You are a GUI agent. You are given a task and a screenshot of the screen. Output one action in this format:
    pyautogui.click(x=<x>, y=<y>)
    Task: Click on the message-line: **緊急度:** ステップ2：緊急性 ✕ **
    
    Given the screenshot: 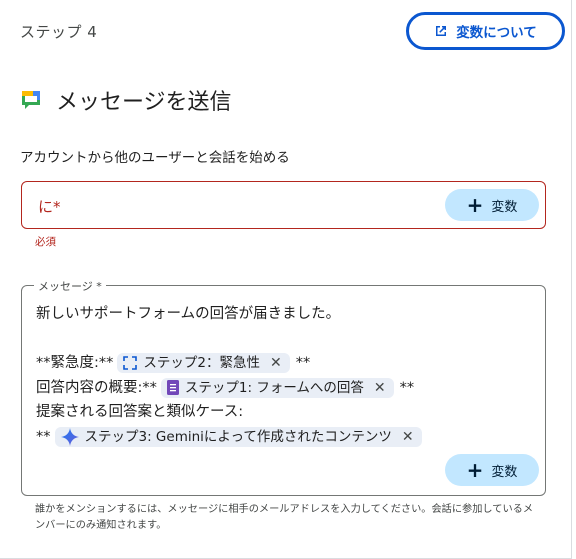 What is the action you would take?
    pyautogui.click(x=283, y=363)
    